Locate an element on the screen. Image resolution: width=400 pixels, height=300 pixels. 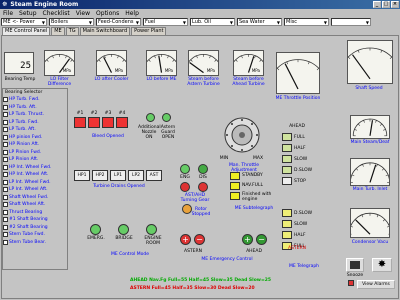
toolbar-dropdown-6: Misc ▼ is located at coordinates (306, 22).